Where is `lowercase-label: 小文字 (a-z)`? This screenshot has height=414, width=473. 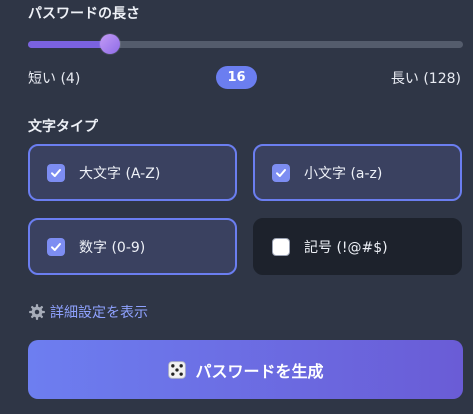 lowercase-label: 小文字 (a-z) is located at coordinates (343, 173).